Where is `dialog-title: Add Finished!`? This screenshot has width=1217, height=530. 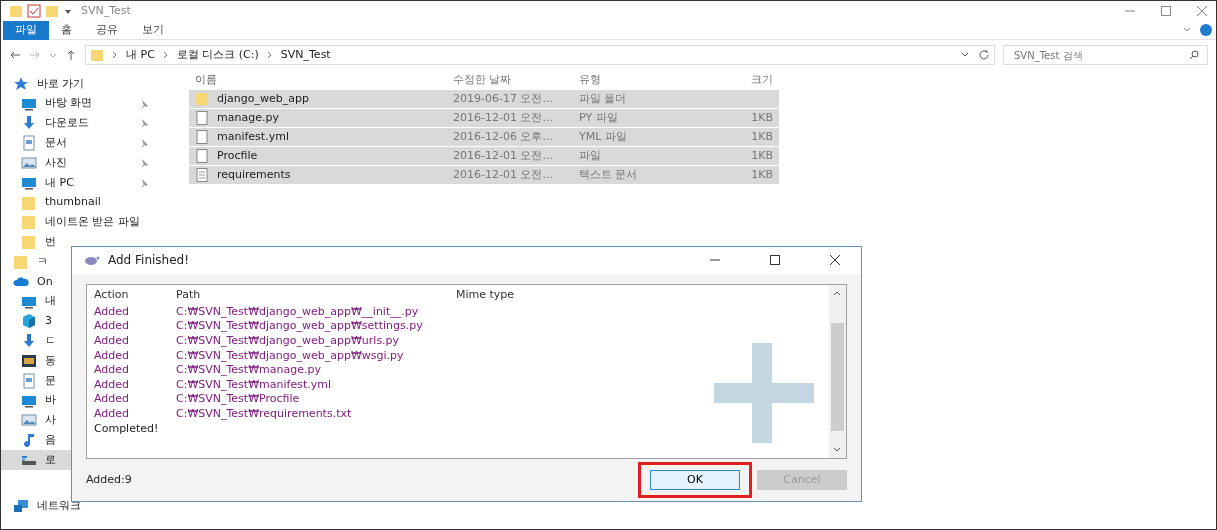
dialog-title: Add Finished! is located at coordinates (149, 261).